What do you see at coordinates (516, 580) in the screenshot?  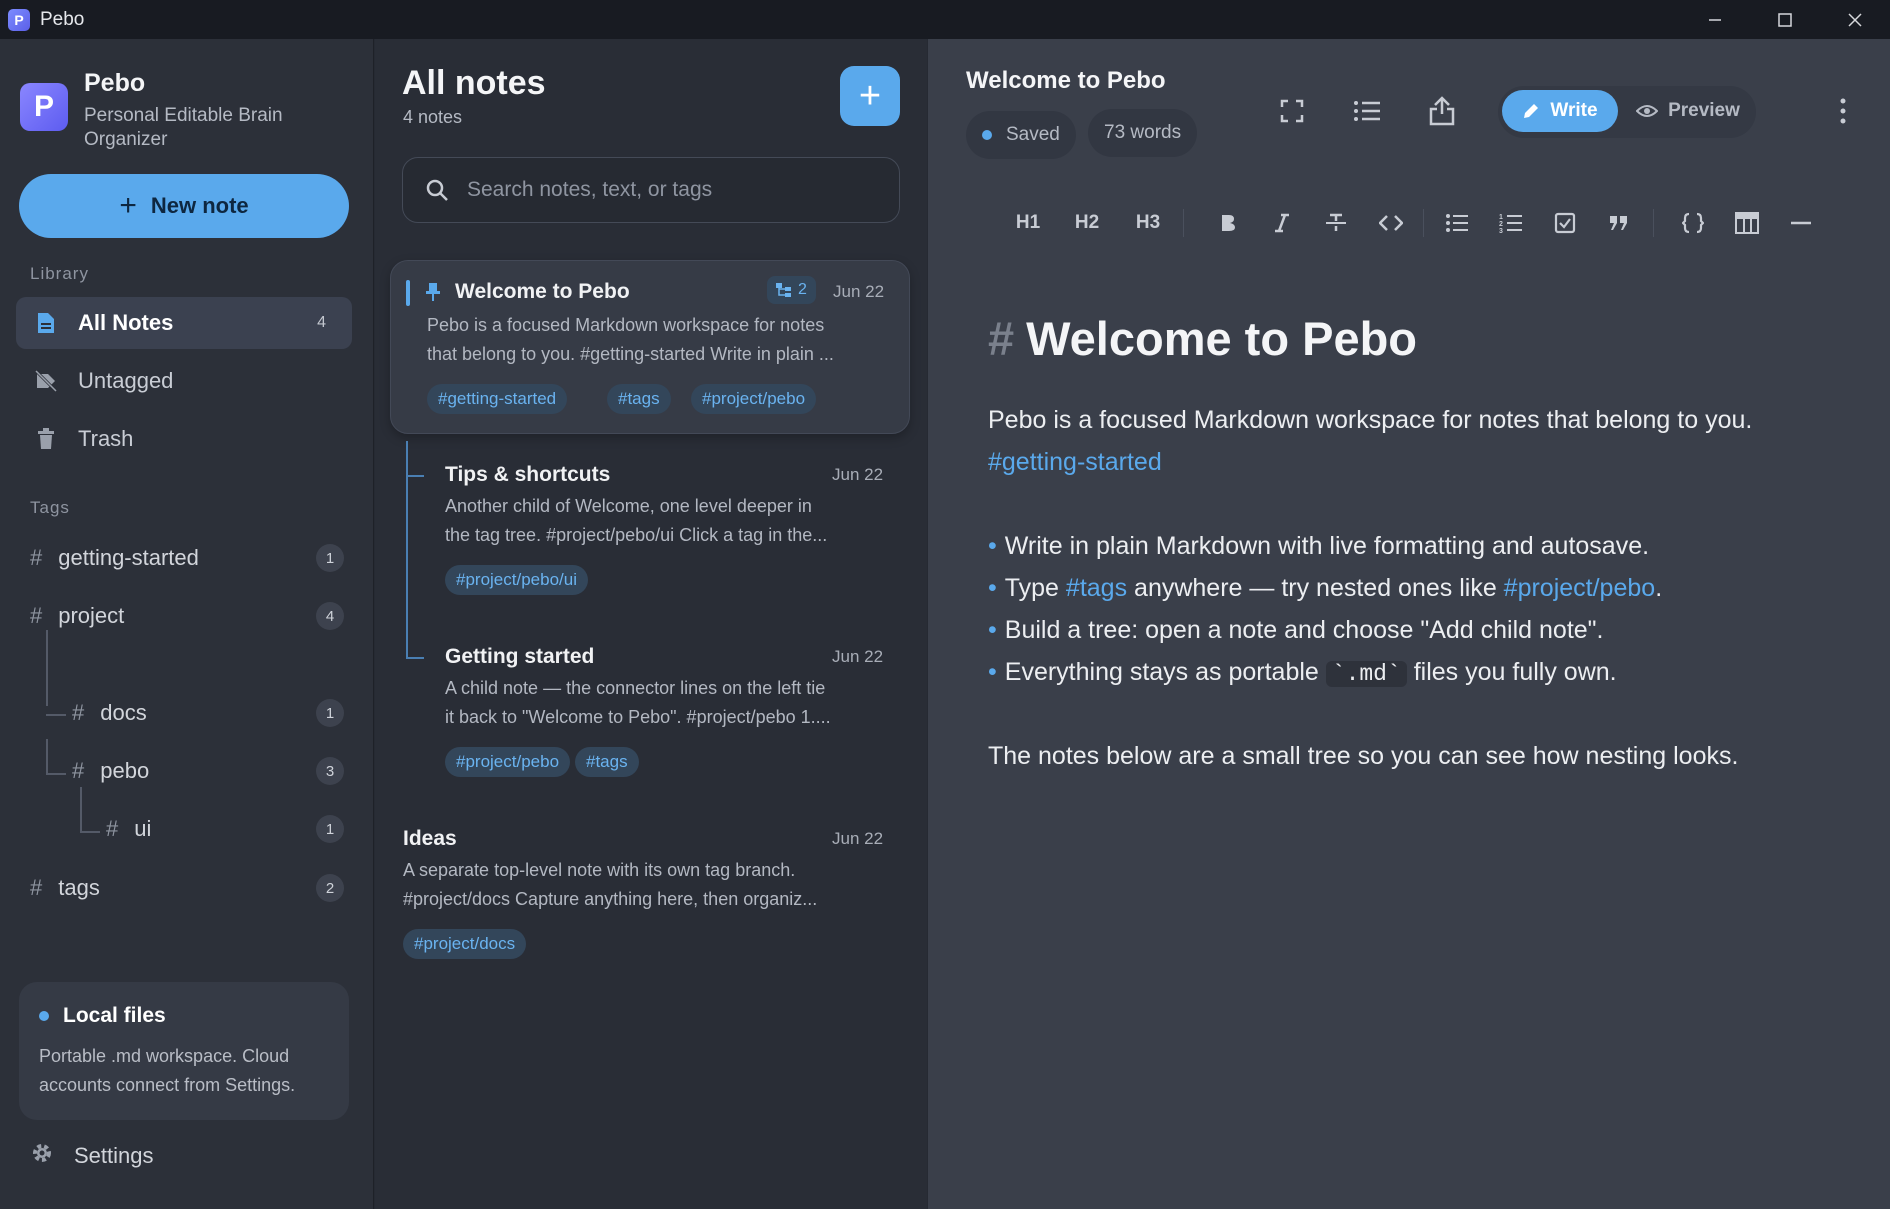 I see `tag-chip: #project/pebo/ui` at bounding box center [516, 580].